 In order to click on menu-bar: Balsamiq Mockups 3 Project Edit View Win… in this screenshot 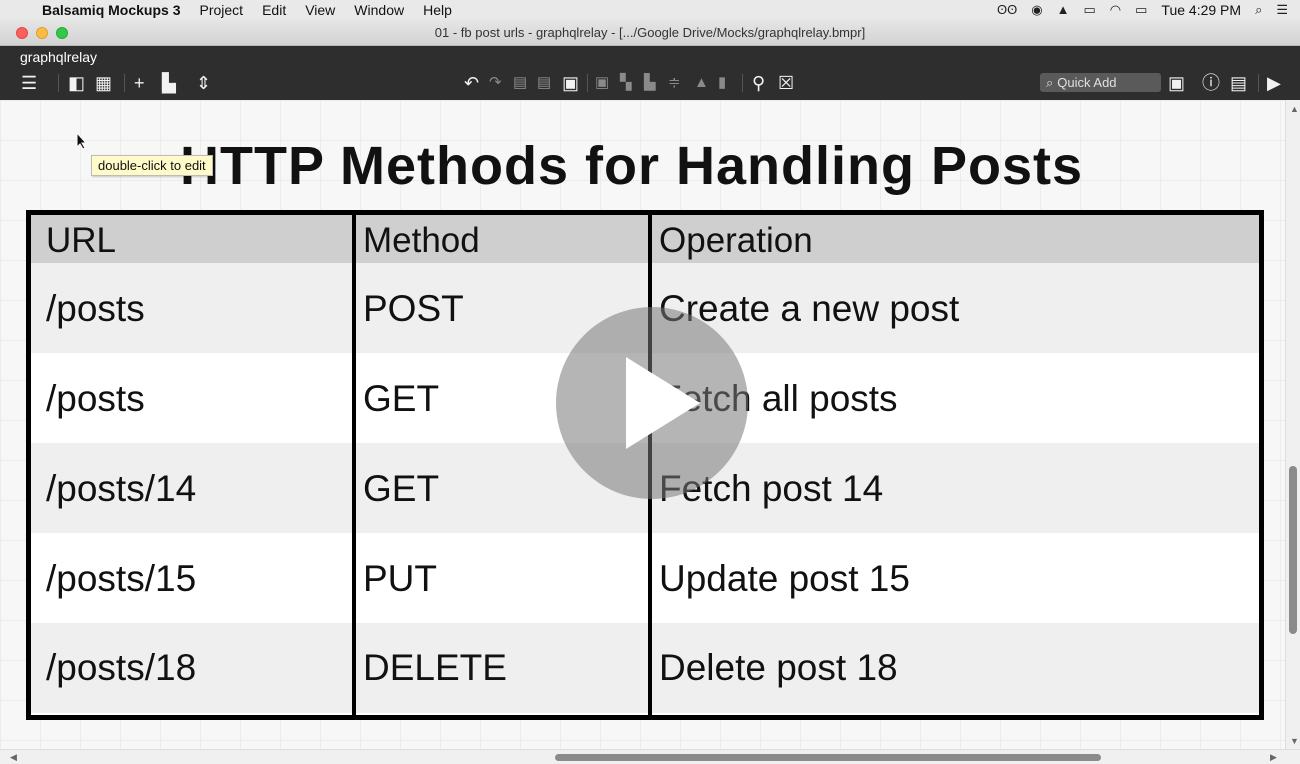, I will do `click(650, 9)`.